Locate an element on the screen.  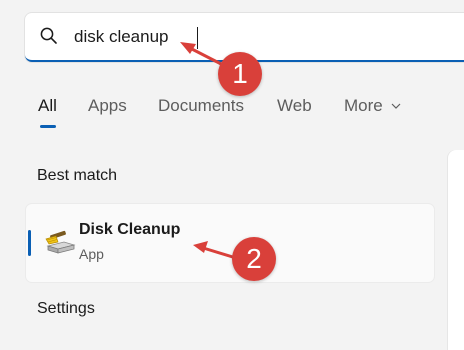
tab-web: Web is located at coordinates (294, 106).